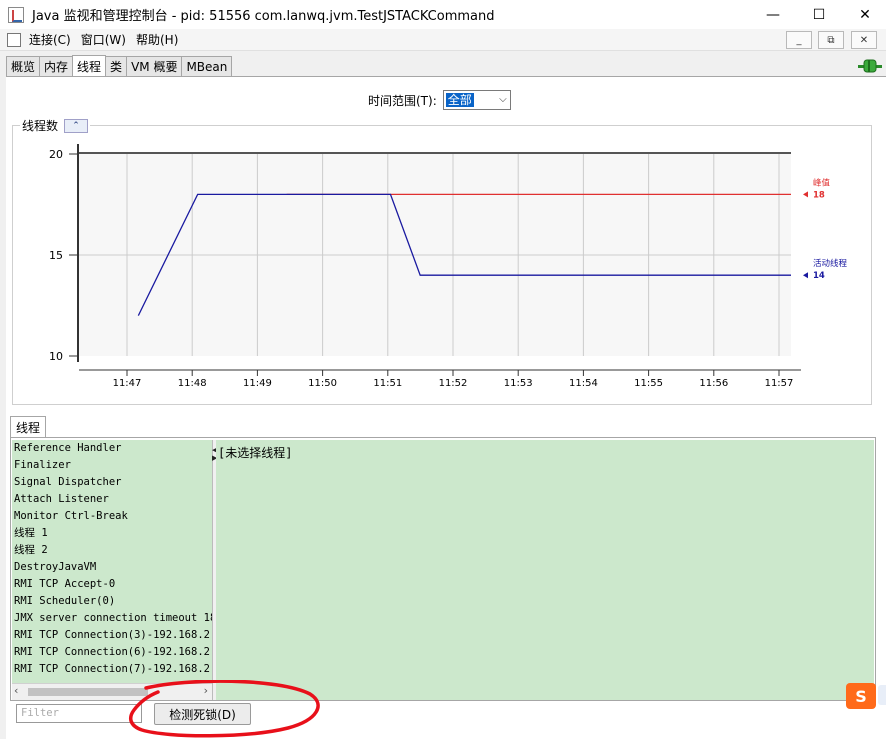 This screenshot has width=886, height=740. What do you see at coordinates (583, 383) in the screenshot?
I see `x-tick-label: 11:54` at bounding box center [583, 383].